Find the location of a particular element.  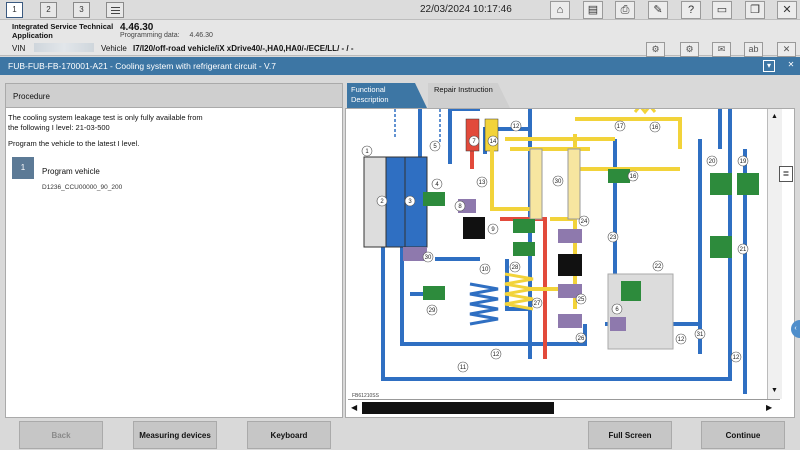

svg-text: 10 is located at coordinates (485, 270).